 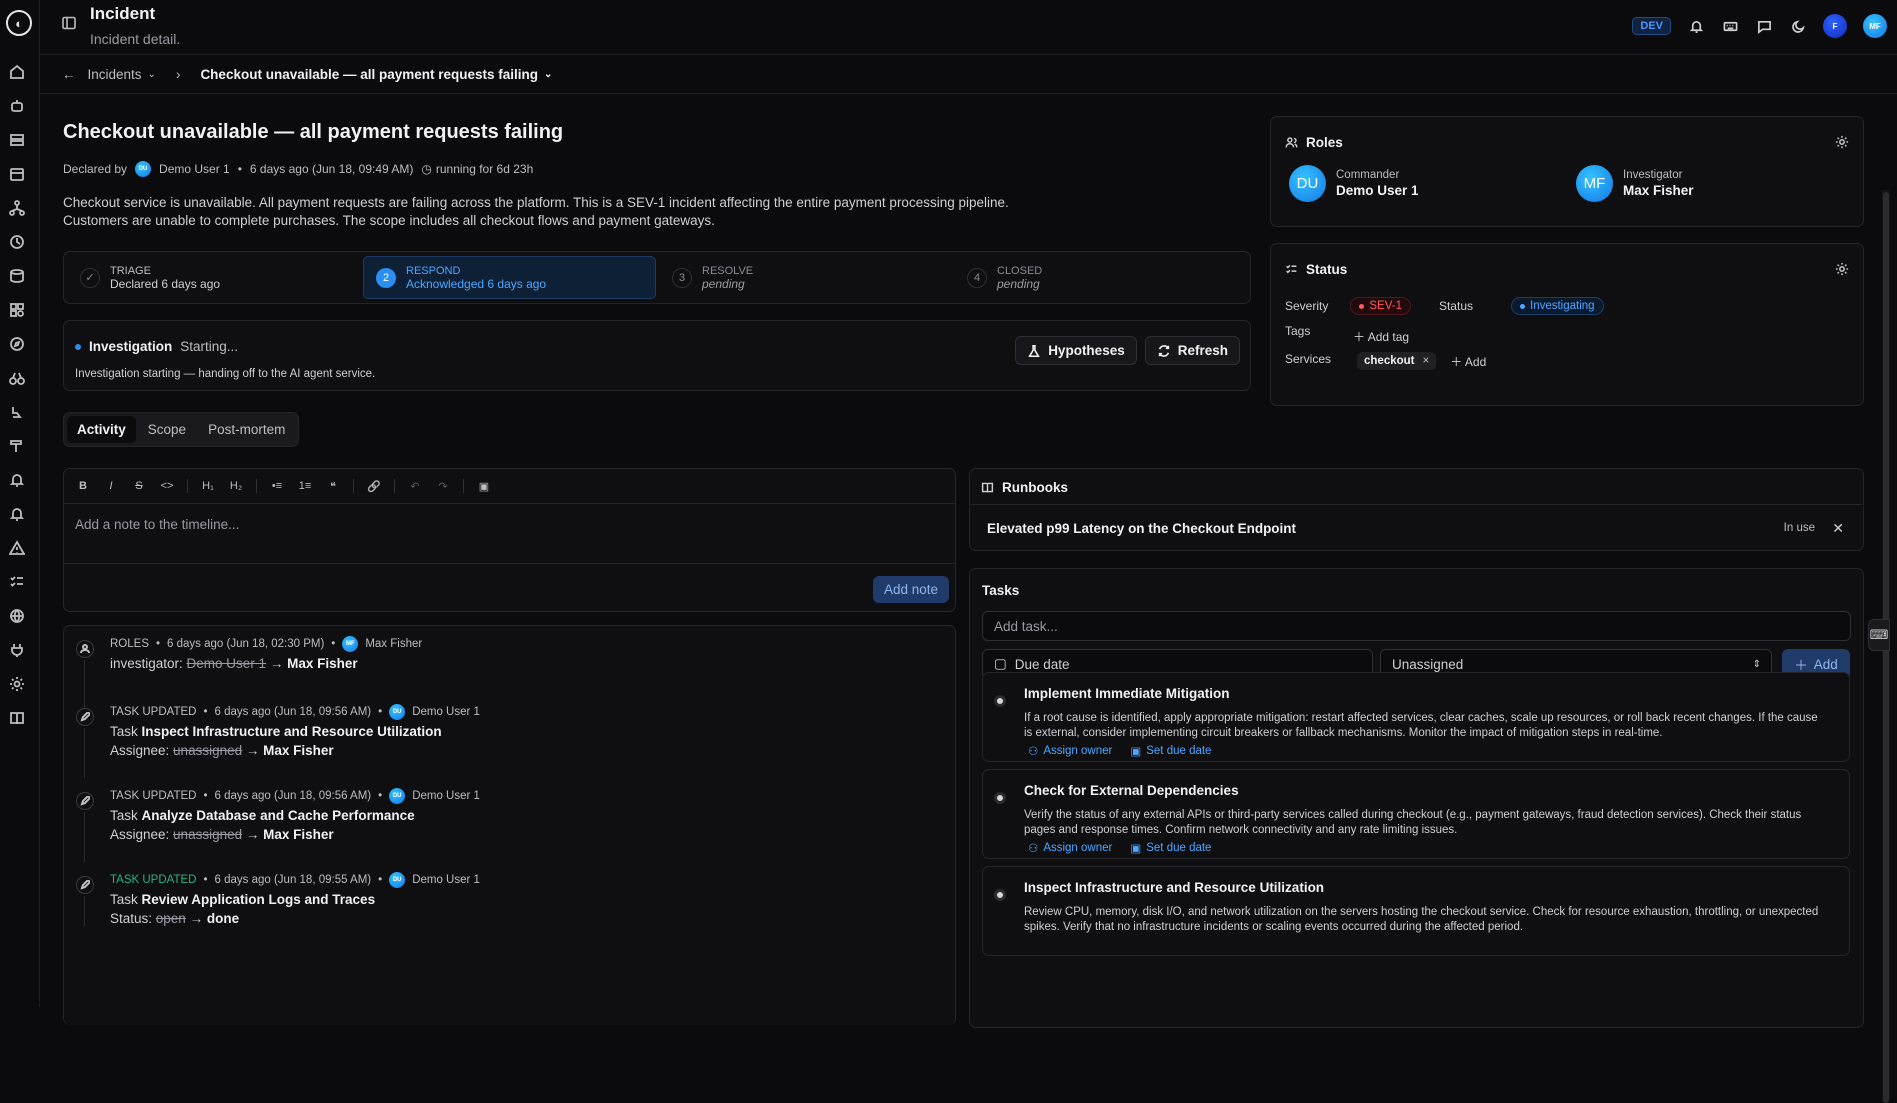 What do you see at coordinates (1380, 306) in the screenshot?
I see `severity-badge: SEV-1` at bounding box center [1380, 306].